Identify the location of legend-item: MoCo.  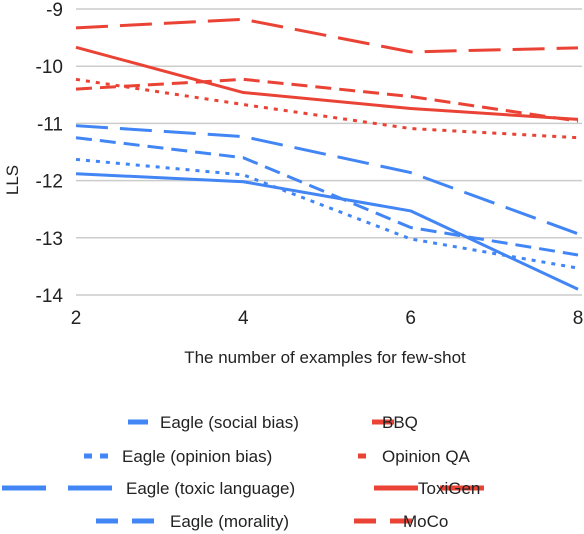
(401, 521).